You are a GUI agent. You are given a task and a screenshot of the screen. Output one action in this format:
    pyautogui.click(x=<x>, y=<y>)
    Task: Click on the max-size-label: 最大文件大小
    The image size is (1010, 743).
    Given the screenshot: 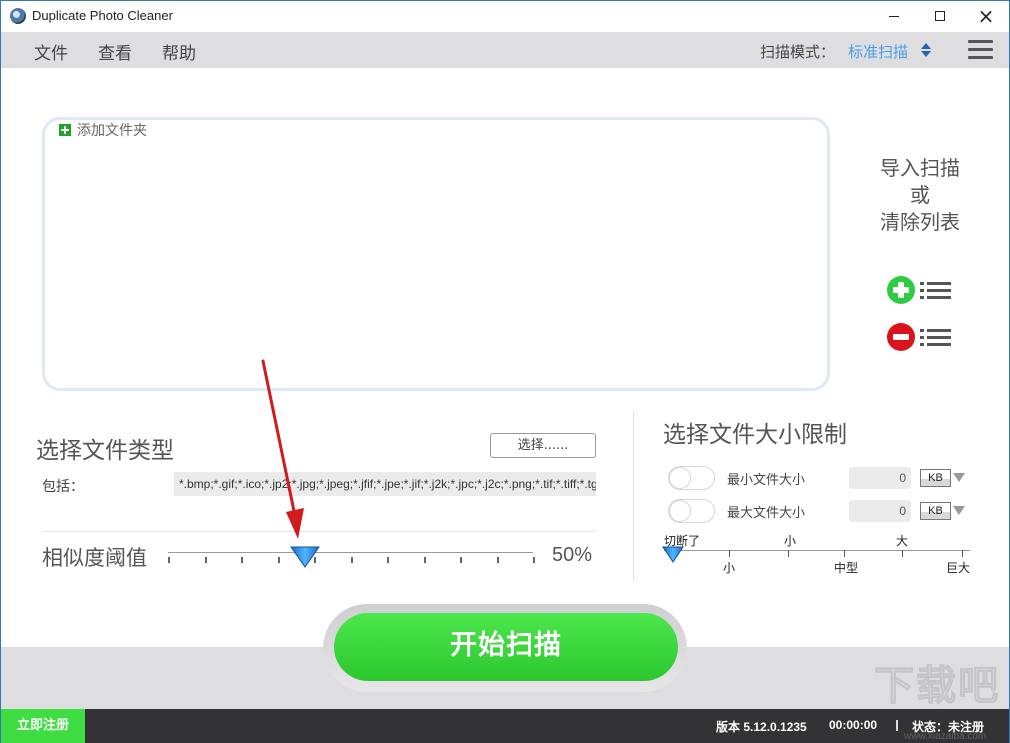 What is the action you would take?
    pyautogui.click(x=766, y=513)
    